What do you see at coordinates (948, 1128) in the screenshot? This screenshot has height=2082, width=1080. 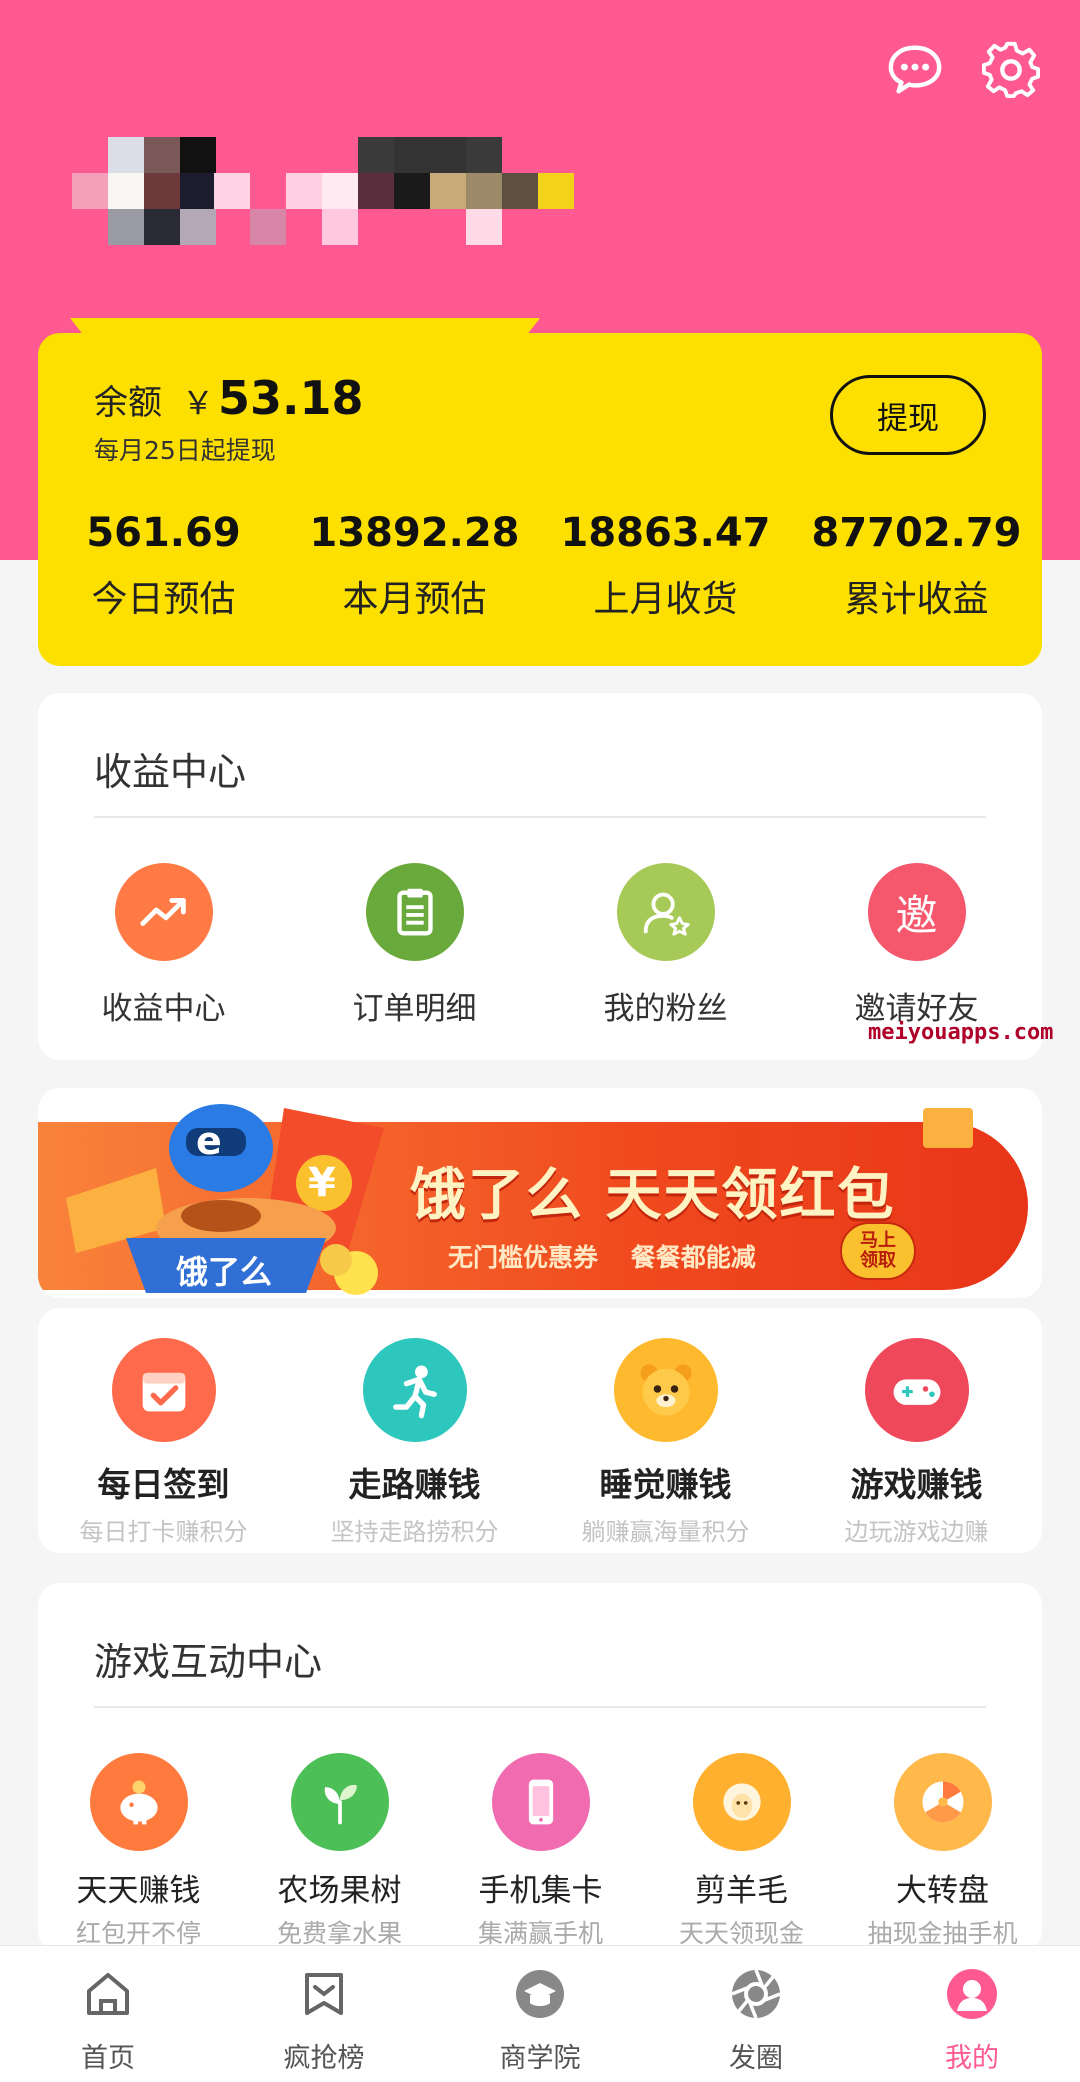 I see `red-envelope-icon` at bounding box center [948, 1128].